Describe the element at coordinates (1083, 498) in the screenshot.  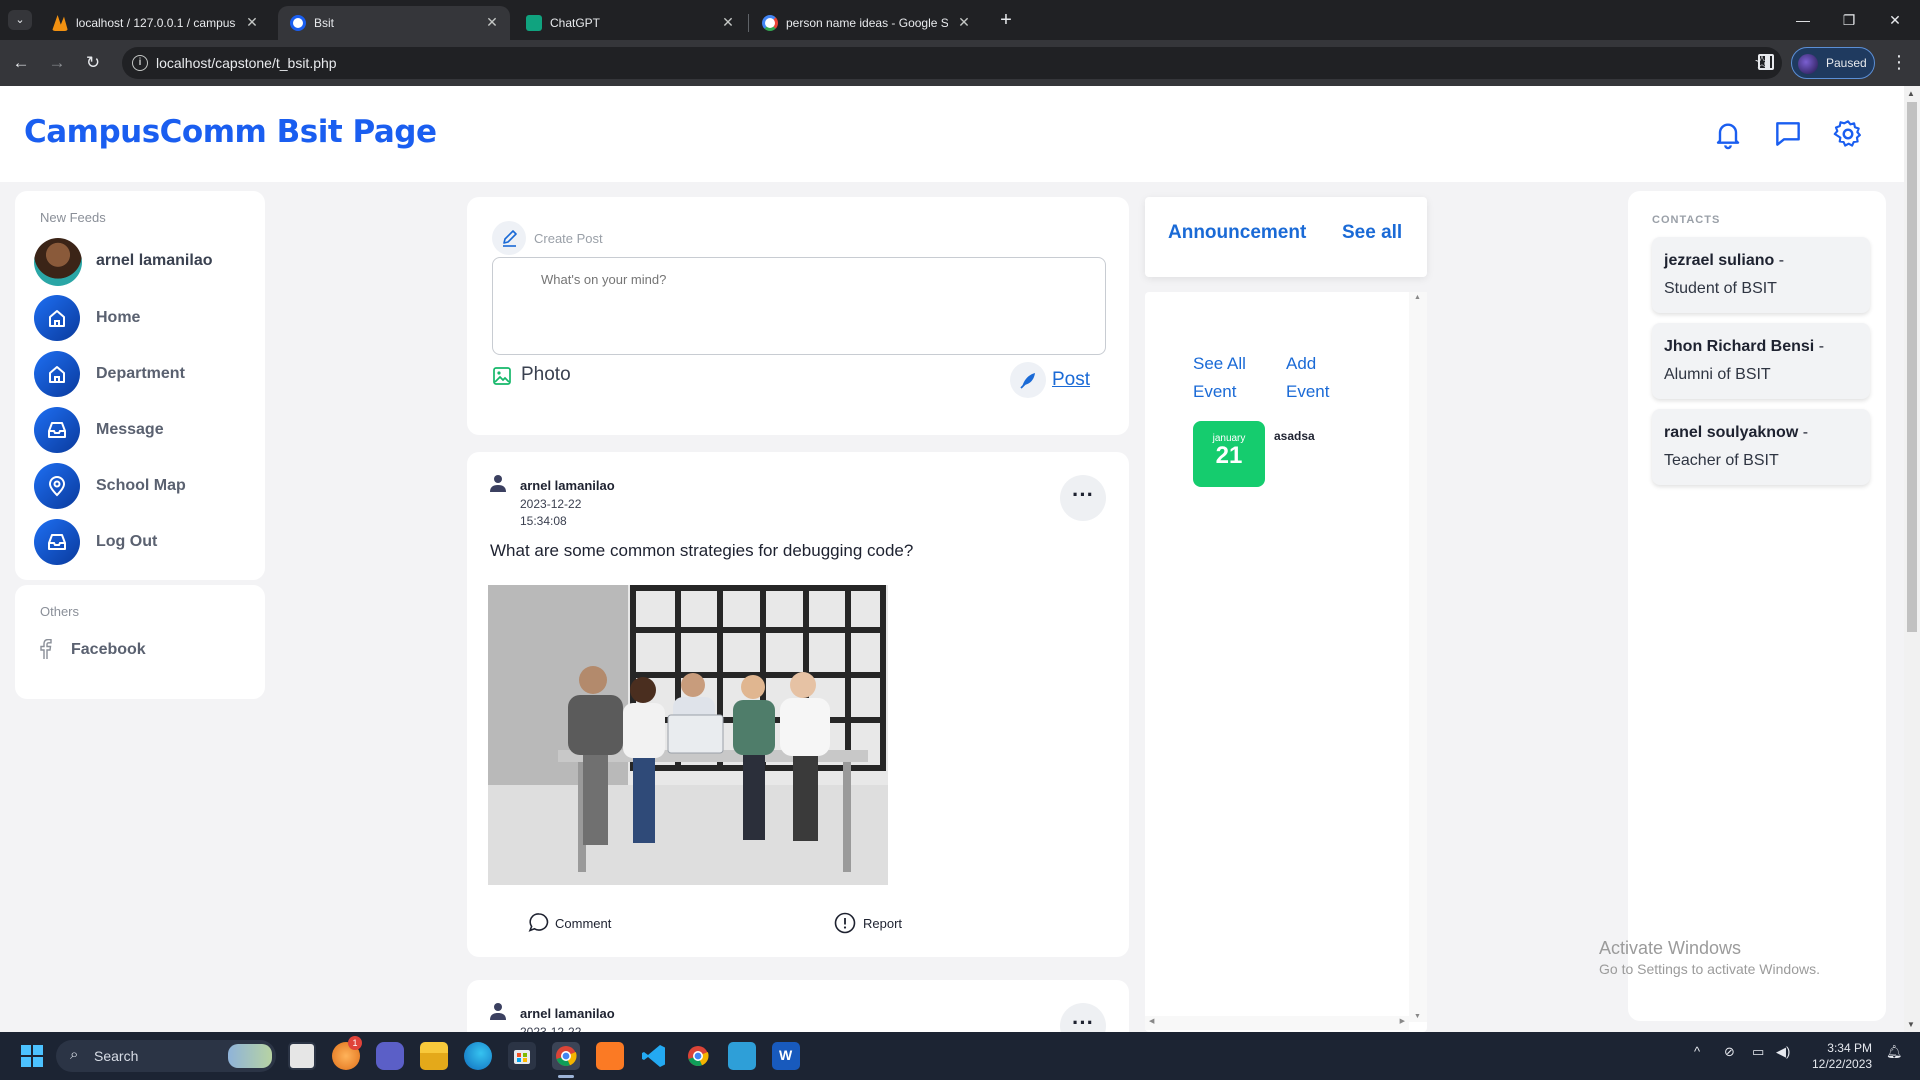
I see `more-options-button: ···` at that location.